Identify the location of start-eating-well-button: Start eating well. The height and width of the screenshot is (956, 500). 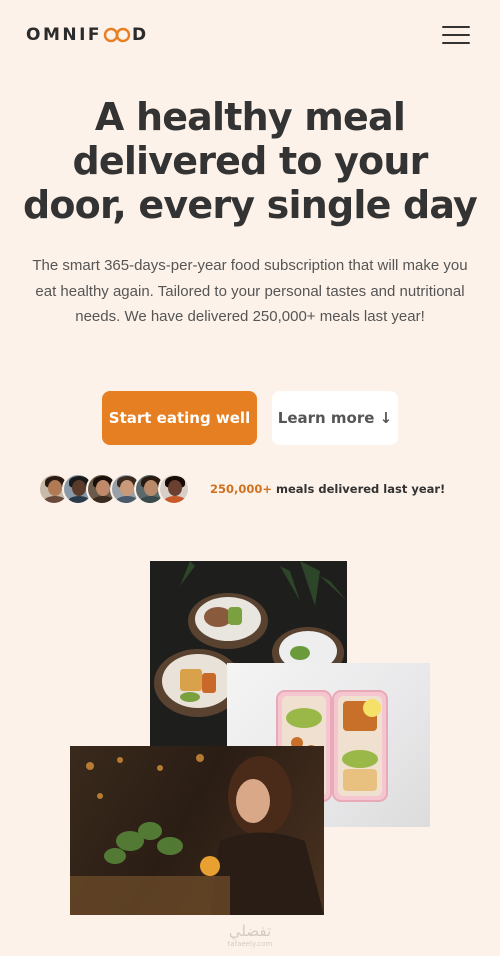
(179, 418).